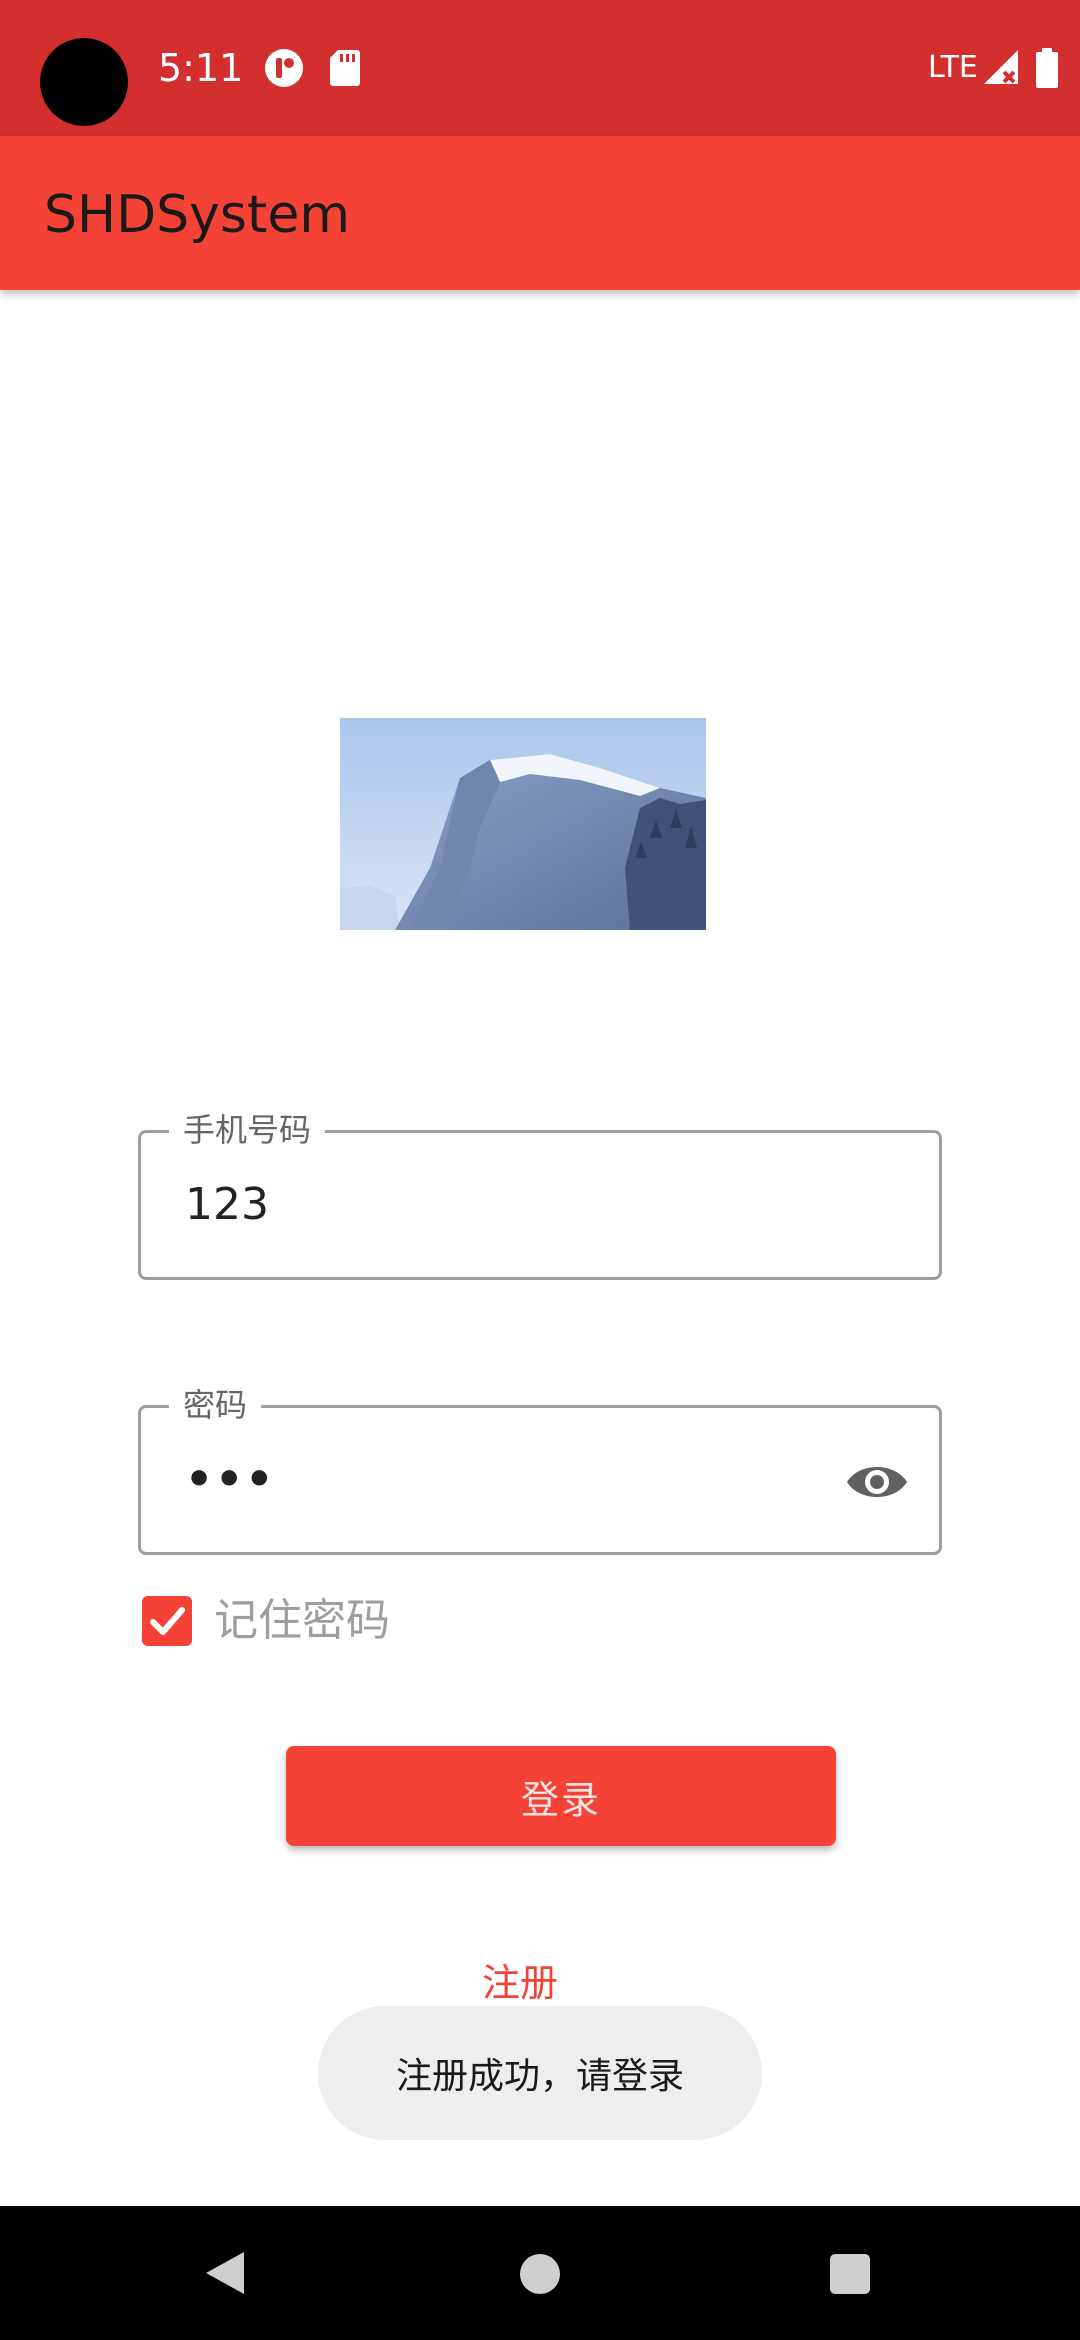  What do you see at coordinates (953, 67) in the screenshot?
I see `network-type: LTE` at bounding box center [953, 67].